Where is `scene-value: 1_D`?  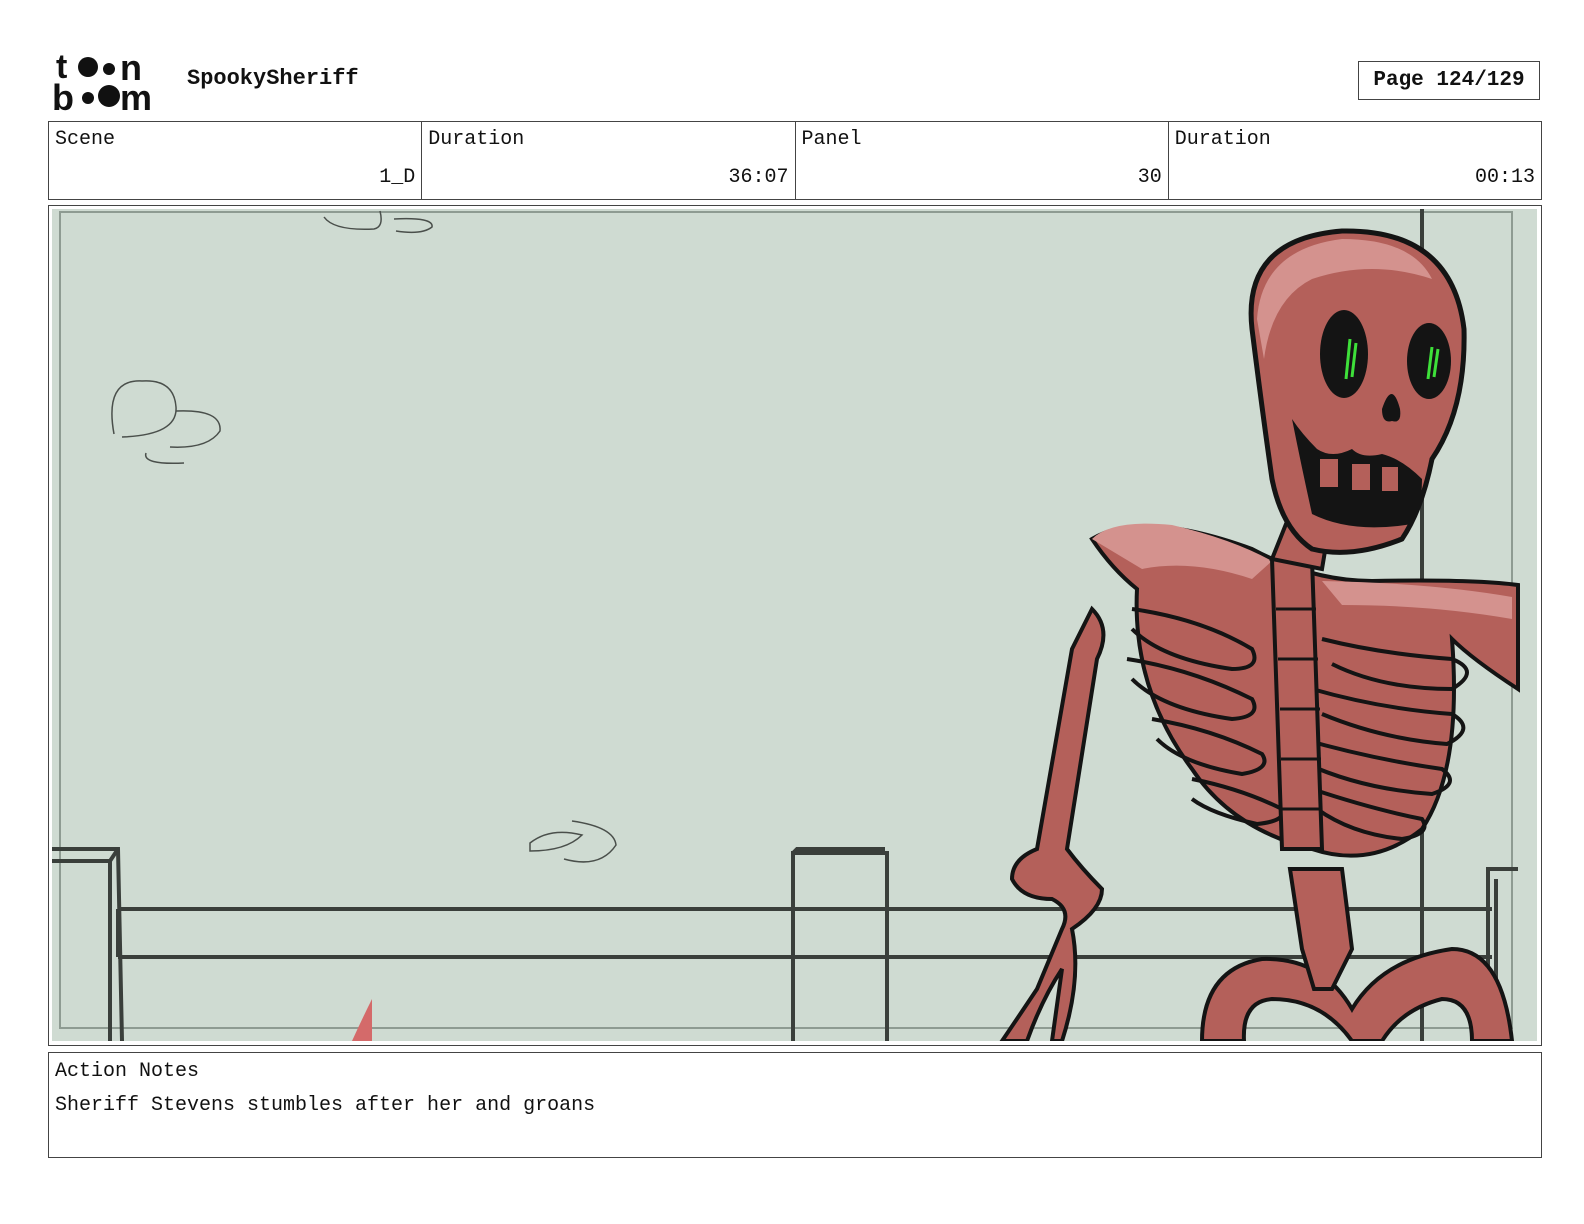 scene-value: 1_D is located at coordinates (397, 177).